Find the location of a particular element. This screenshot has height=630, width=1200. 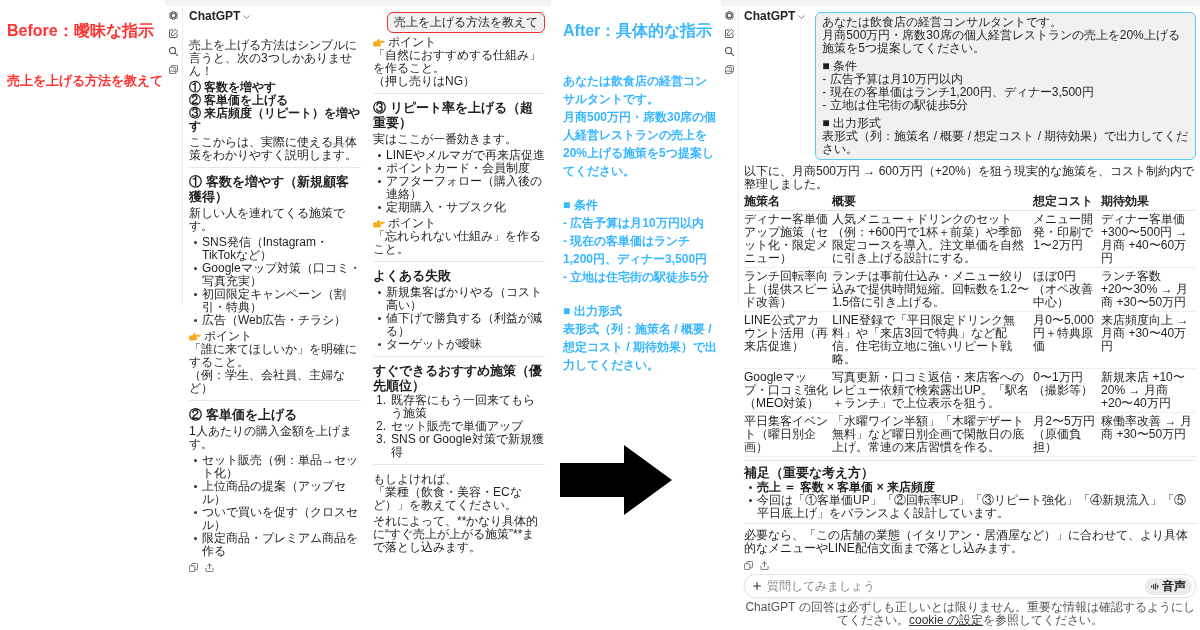

after-prompt-text: ■ 出力形式 is located at coordinates (593, 311).